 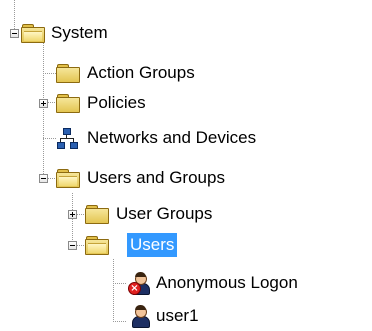 What do you see at coordinates (67, 138) in the screenshot?
I see `network-icon` at bounding box center [67, 138].